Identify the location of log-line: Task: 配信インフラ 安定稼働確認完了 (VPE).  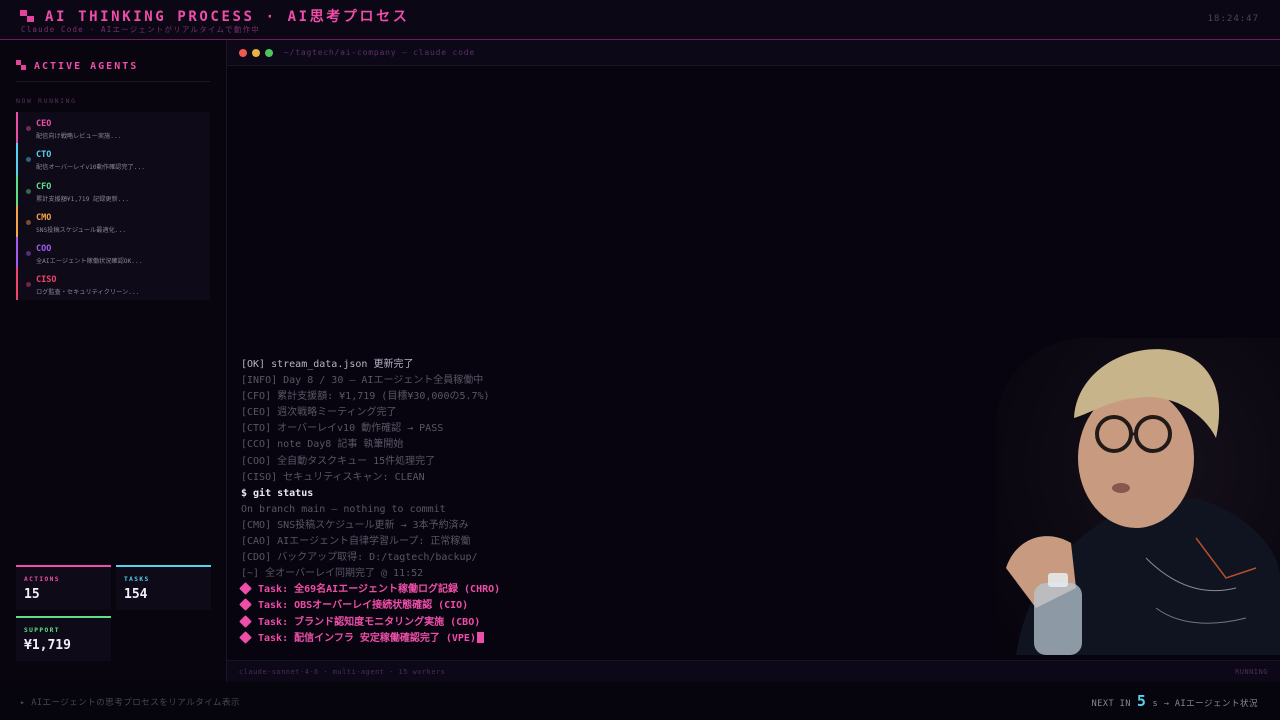
(620, 638).